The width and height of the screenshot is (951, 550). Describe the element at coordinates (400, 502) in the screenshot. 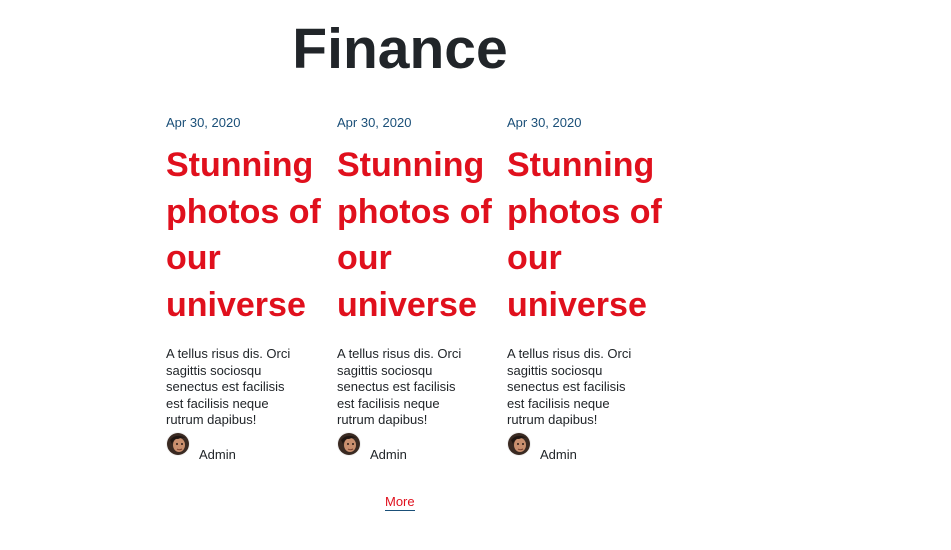

I see `more-link: More` at that location.